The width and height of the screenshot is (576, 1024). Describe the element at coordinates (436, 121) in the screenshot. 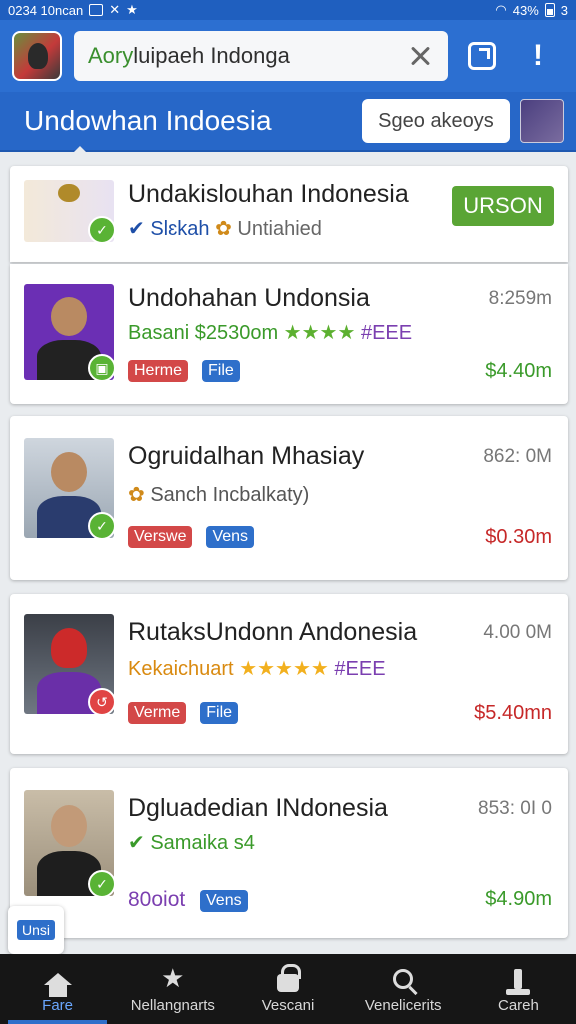

I see `title-action-button: Sgeo akeoys` at that location.